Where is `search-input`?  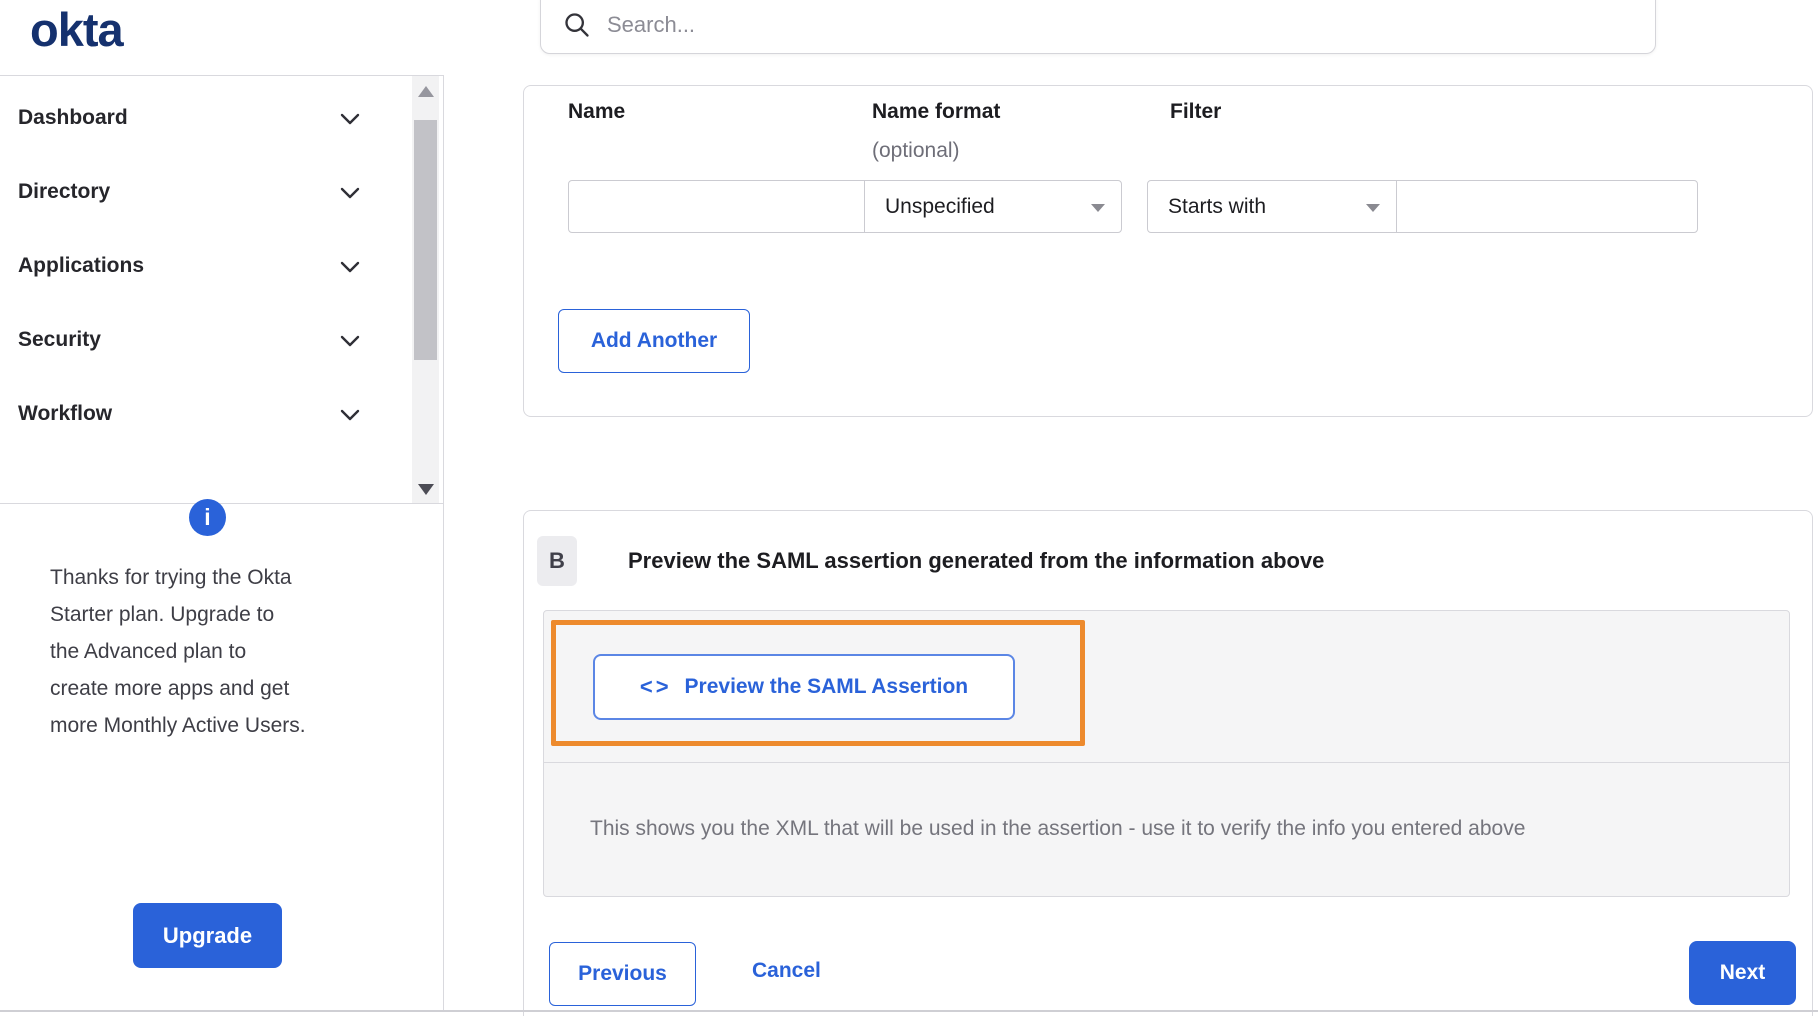 search-input is located at coordinates (1057, 25).